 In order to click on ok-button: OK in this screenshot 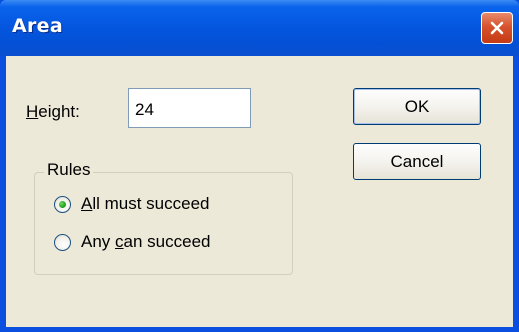, I will do `click(417, 106)`.